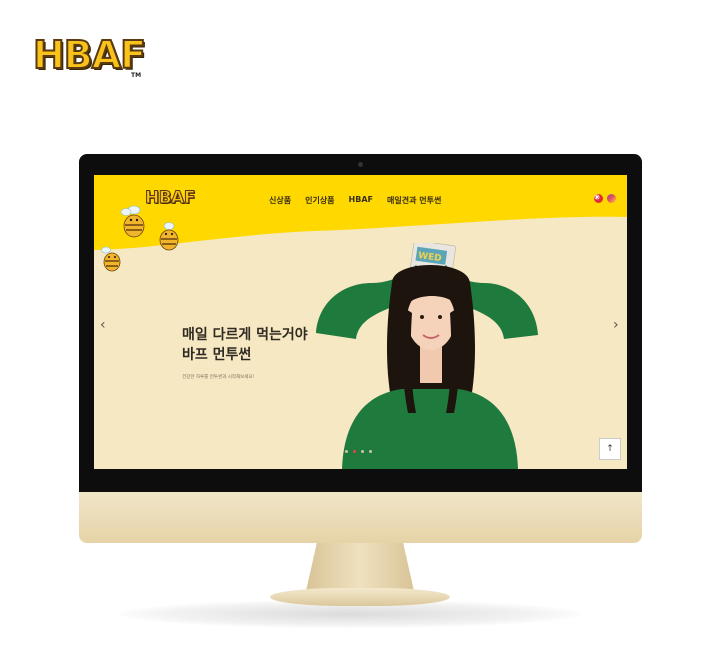  Describe the element at coordinates (616, 325) in the screenshot. I see `next-slide-chevron-icon: ›` at that location.